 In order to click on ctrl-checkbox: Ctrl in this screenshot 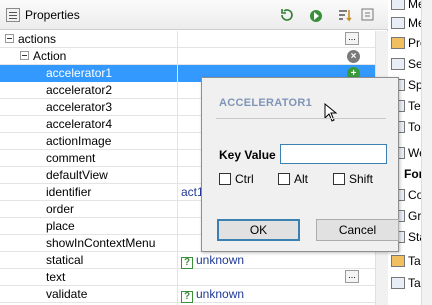, I will do `click(244, 180)`.